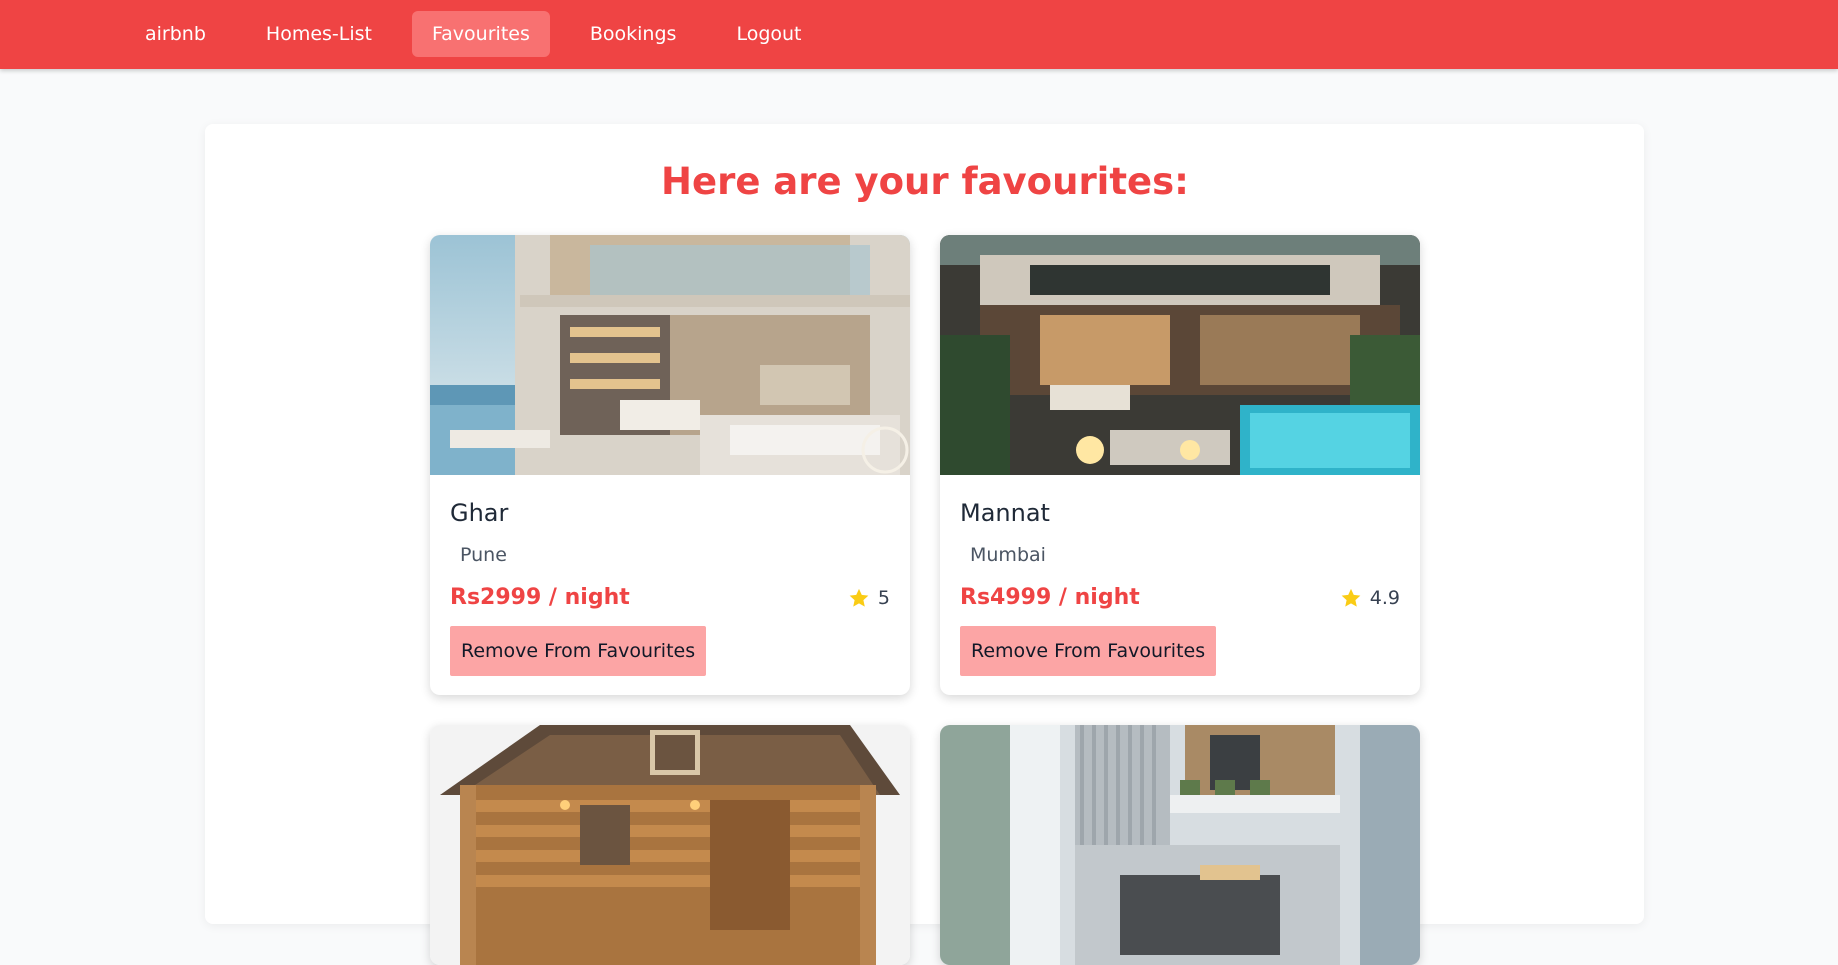  I want to click on home-name: Mannat, so click(1005, 513).